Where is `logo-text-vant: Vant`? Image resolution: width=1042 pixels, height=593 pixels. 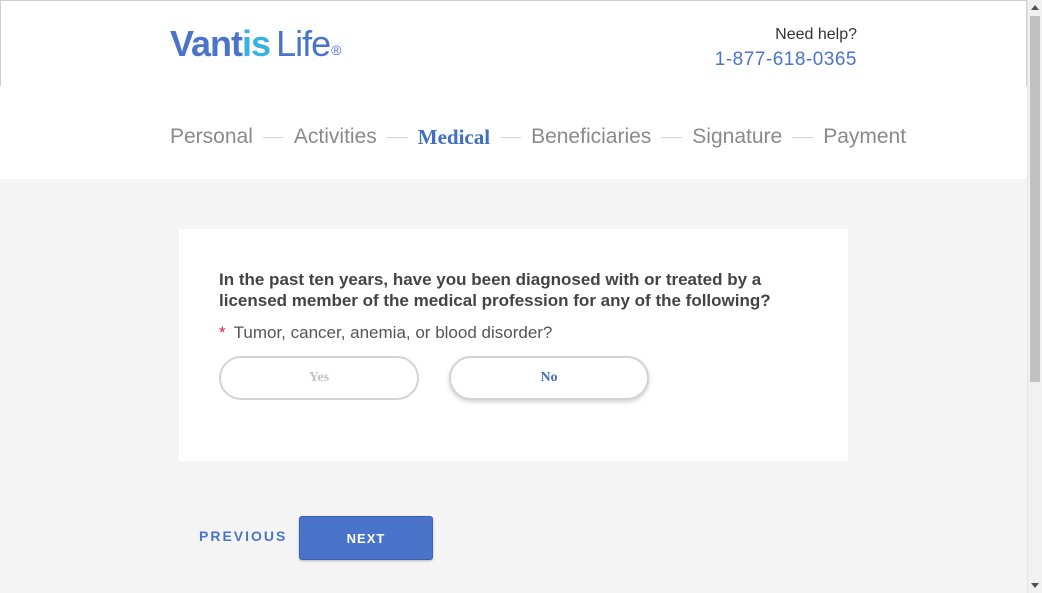 logo-text-vant: Vant is located at coordinates (206, 43).